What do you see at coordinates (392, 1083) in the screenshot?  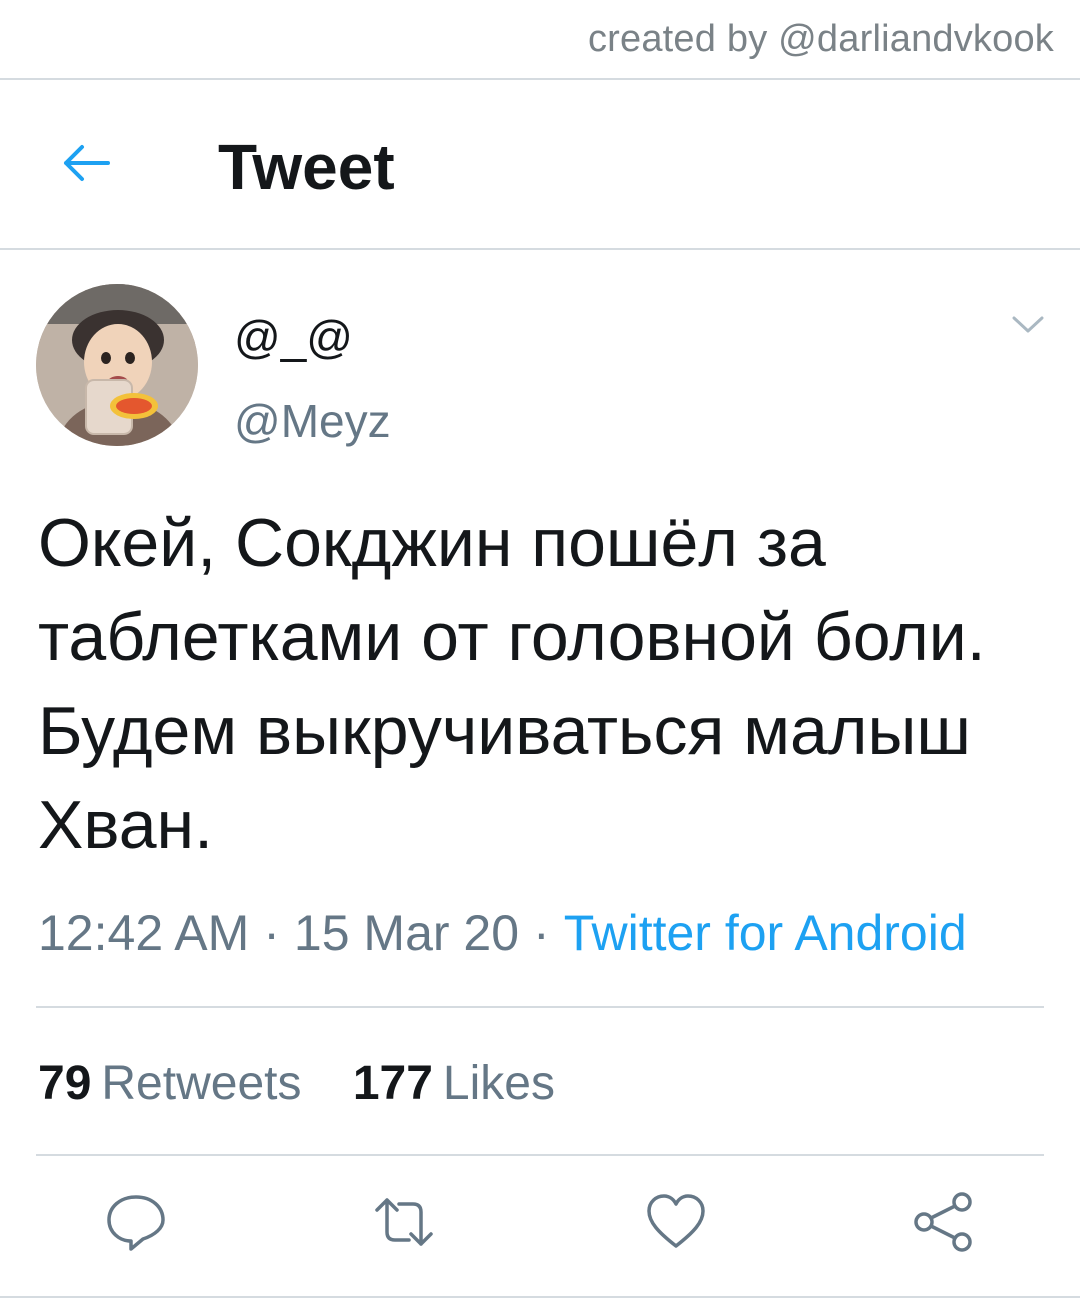 I see `likes-count: 177` at bounding box center [392, 1083].